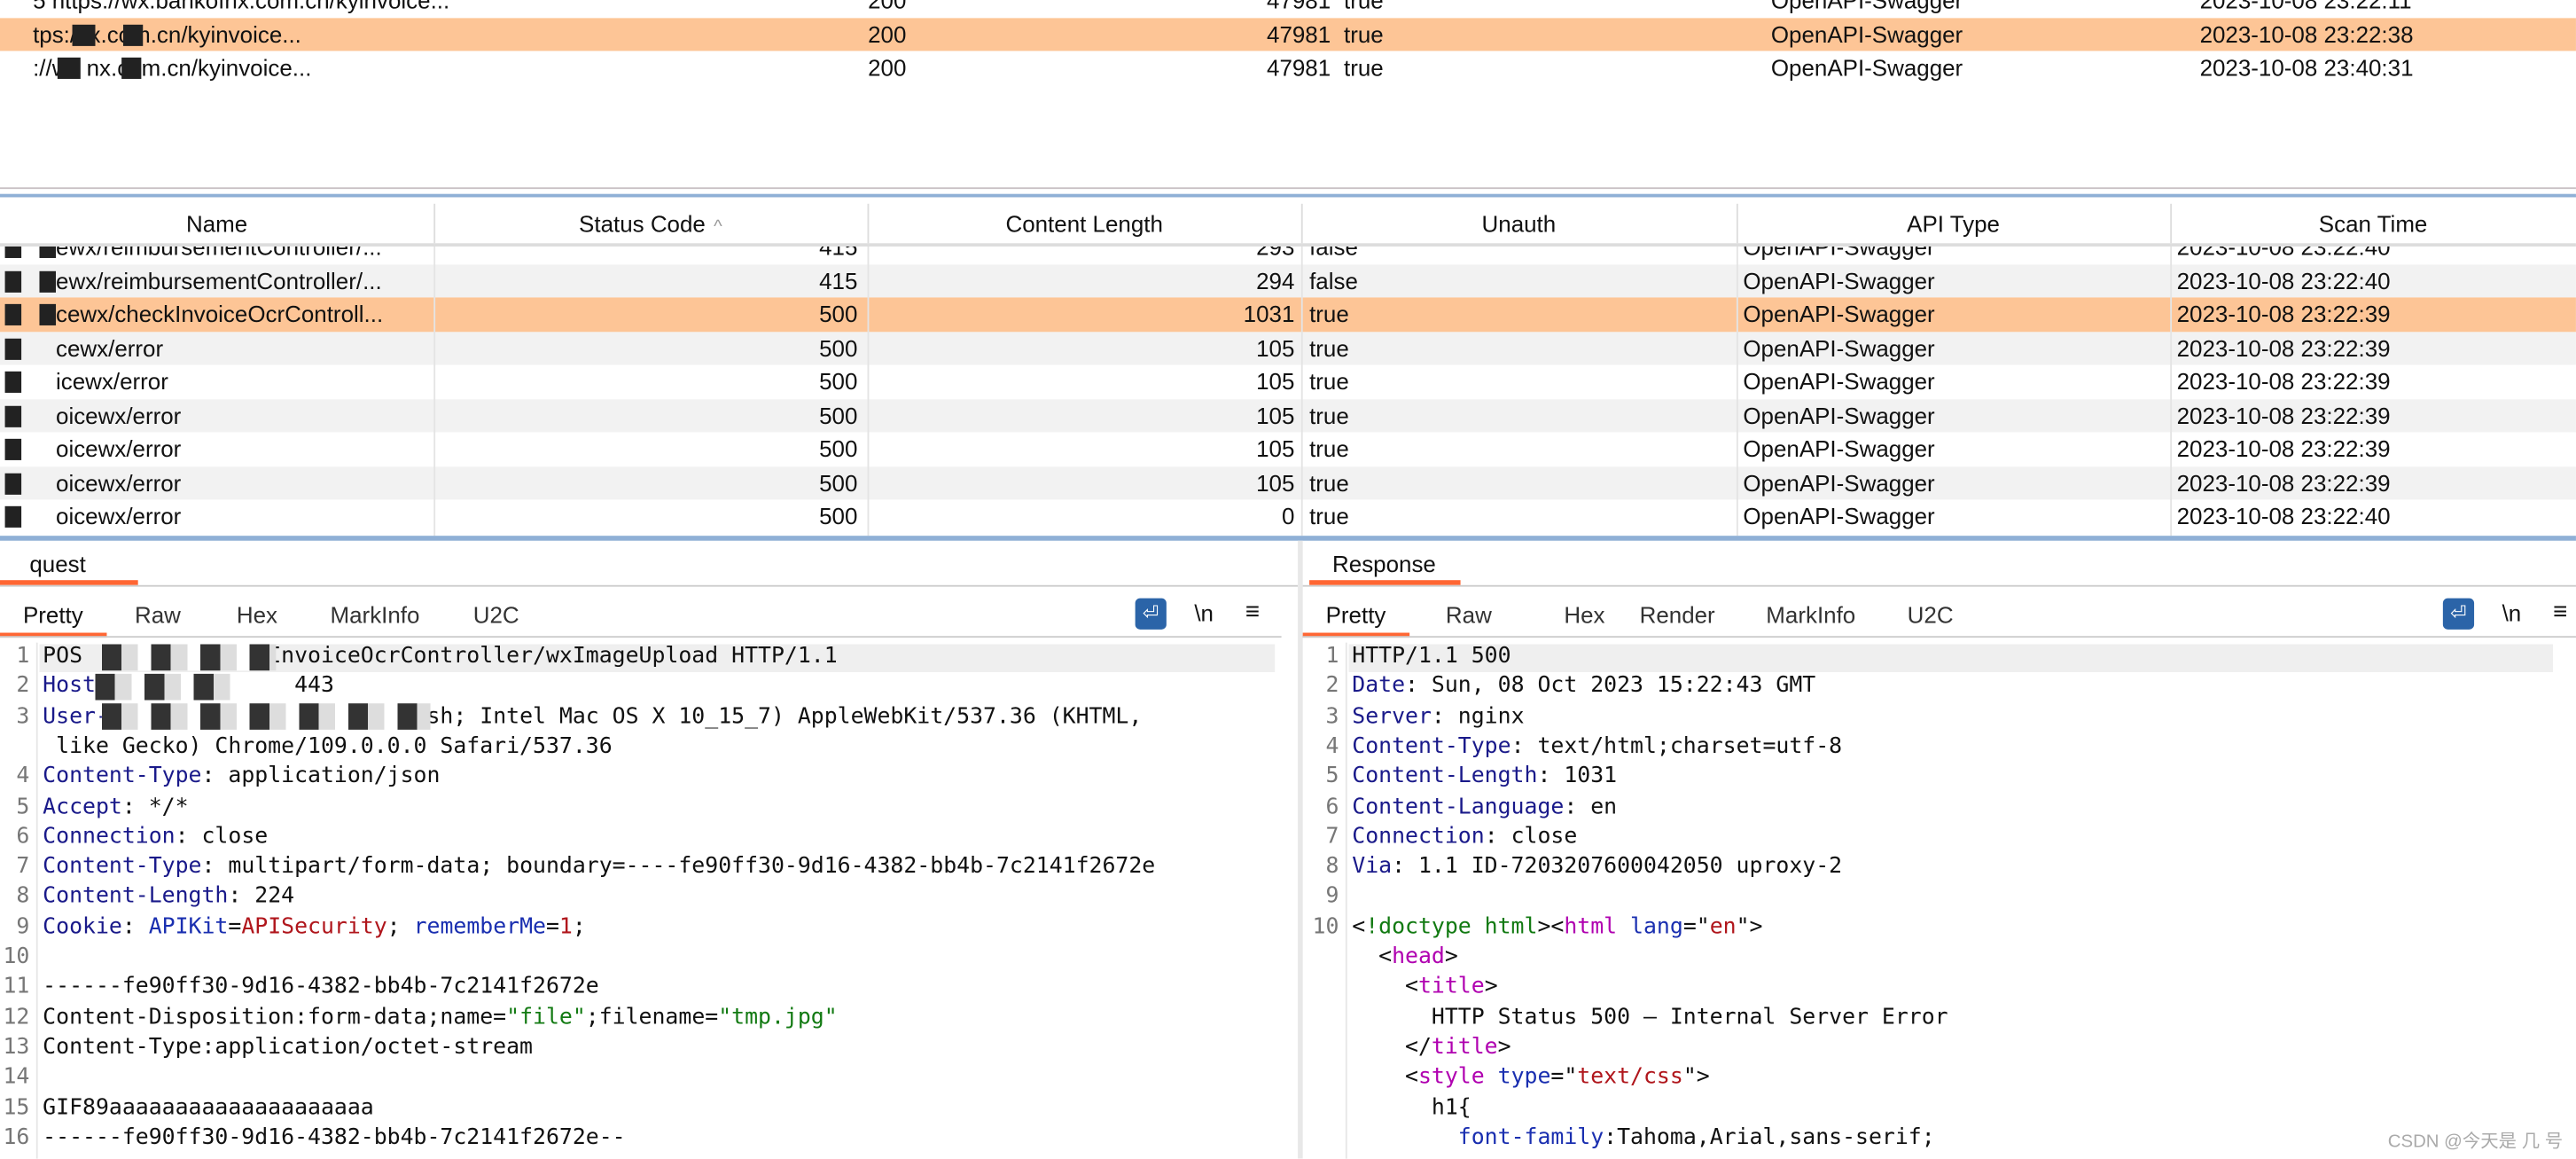 The height and width of the screenshot is (1159, 2576). Describe the element at coordinates (109, 837) in the screenshot. I see `code-token: Connection` at that location.